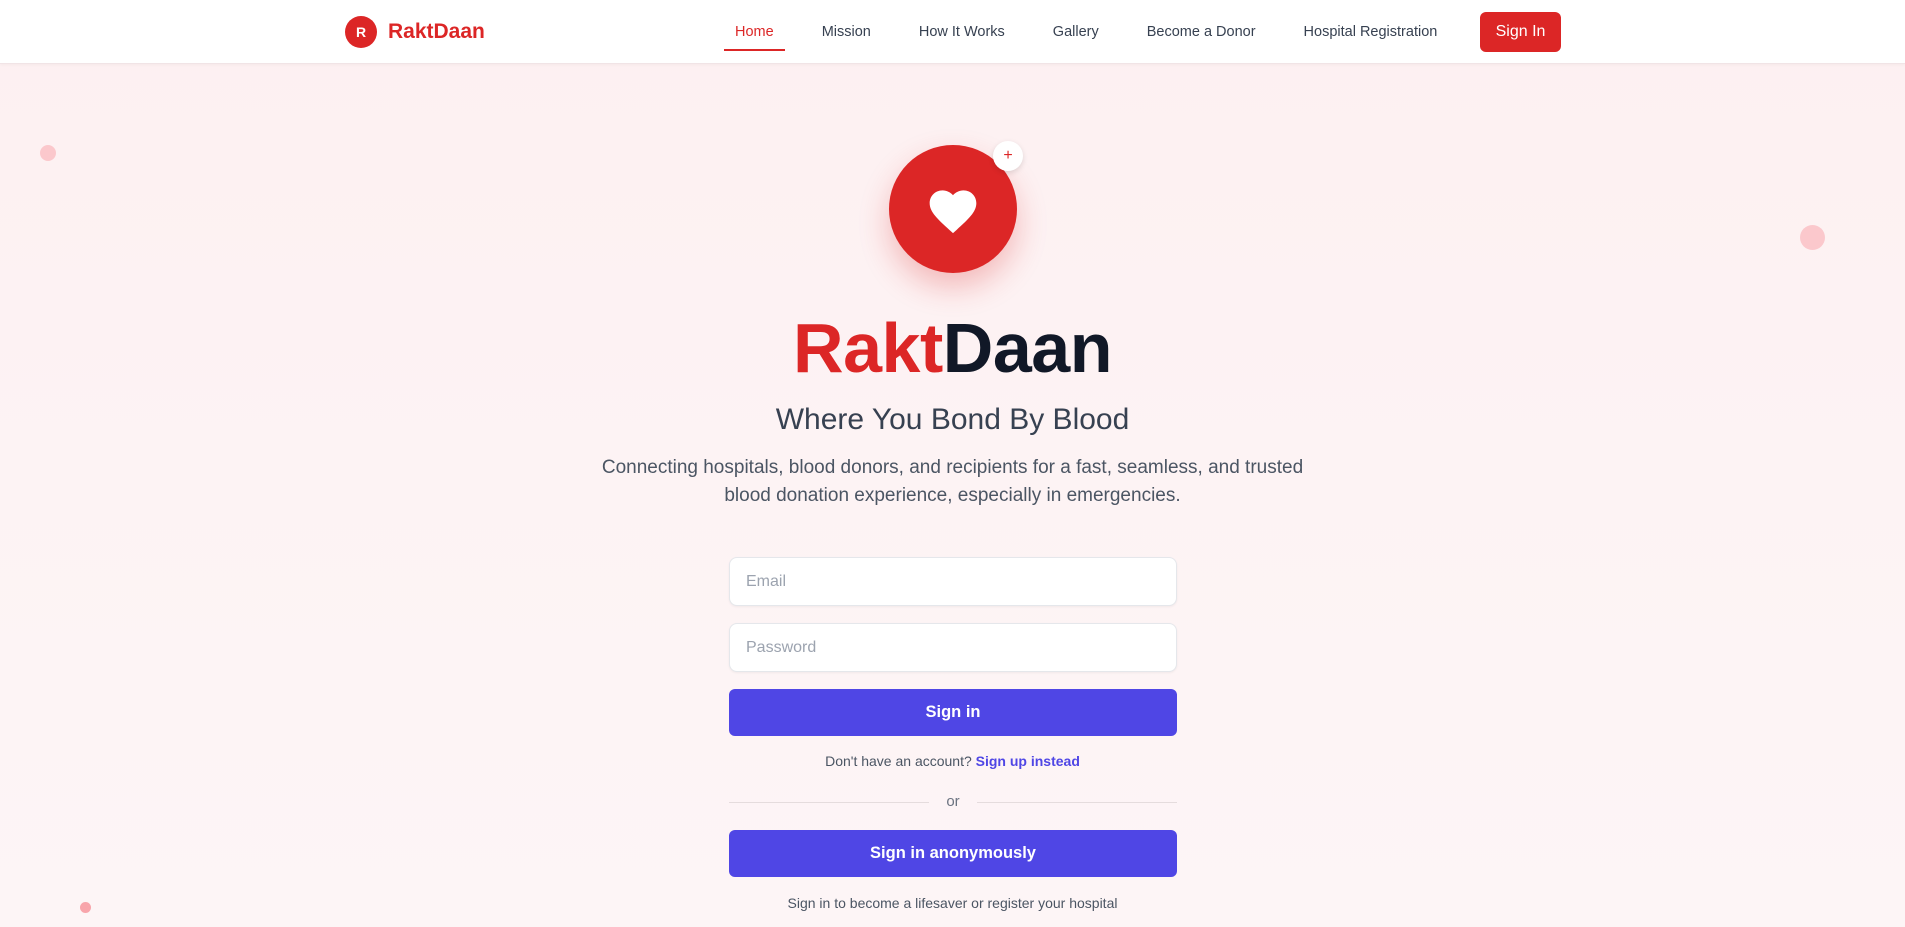  I want to click on sign-up-link: Sign up instead, so click(1028, 761).